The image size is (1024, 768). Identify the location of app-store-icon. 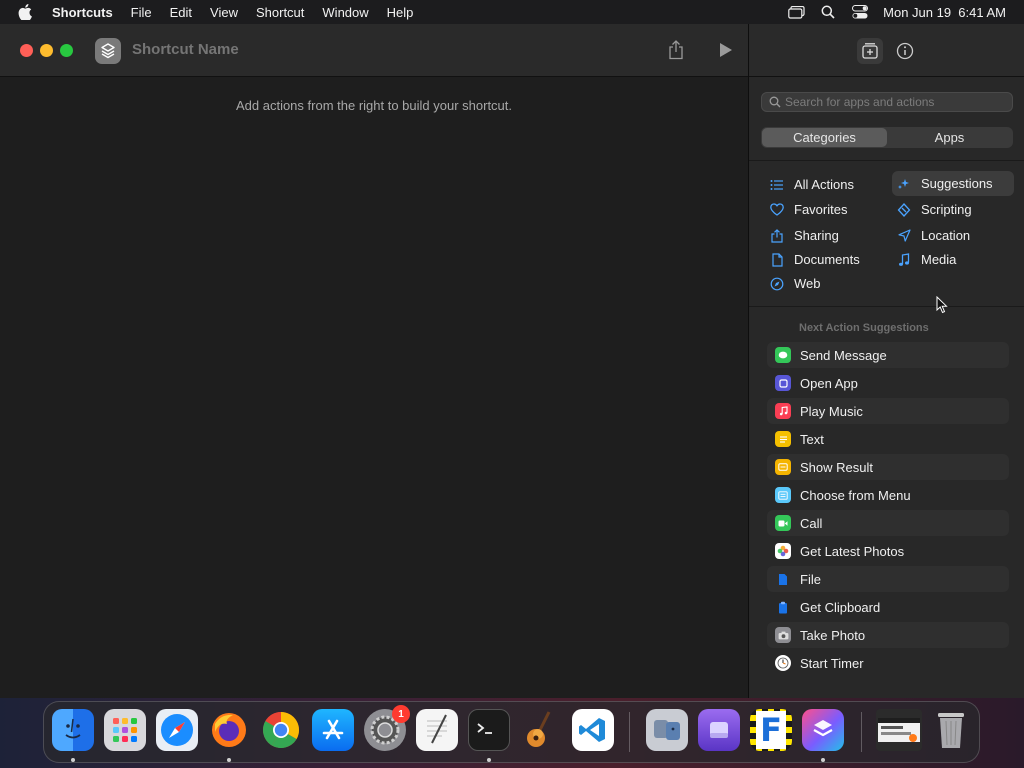
(333, 730).